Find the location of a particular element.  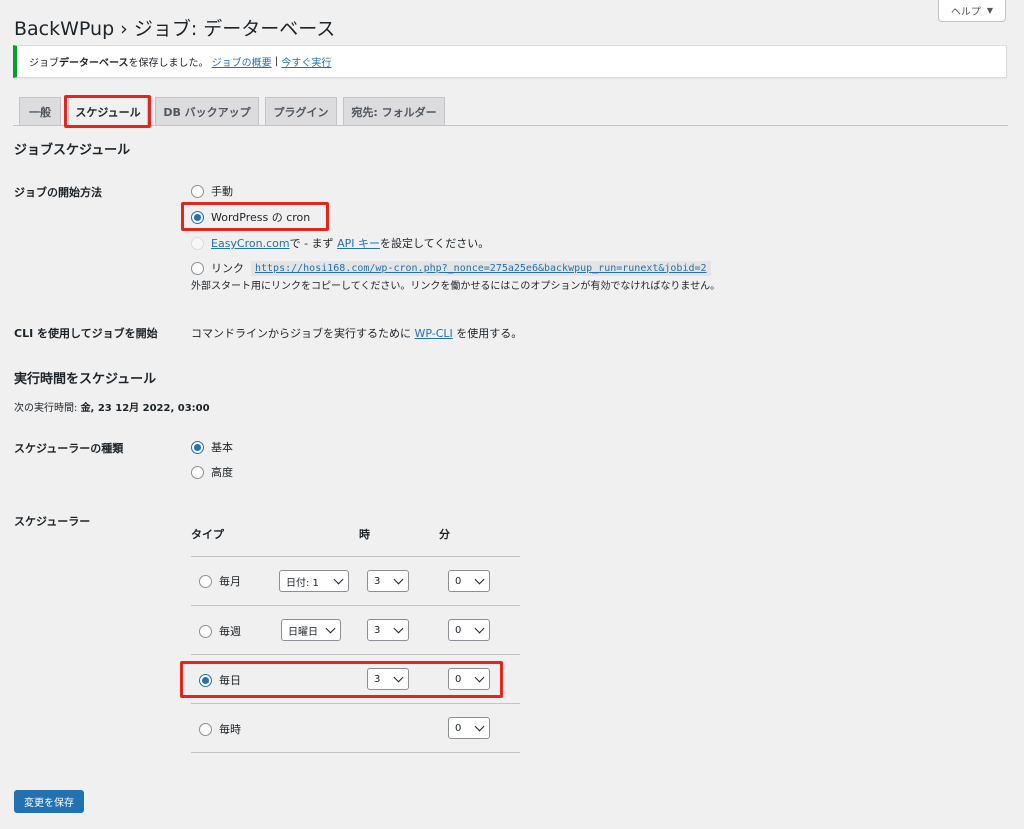

option-easycron: EasyCron.comで - まず API キーを設定してください。 is located at coordinates (340, 243).